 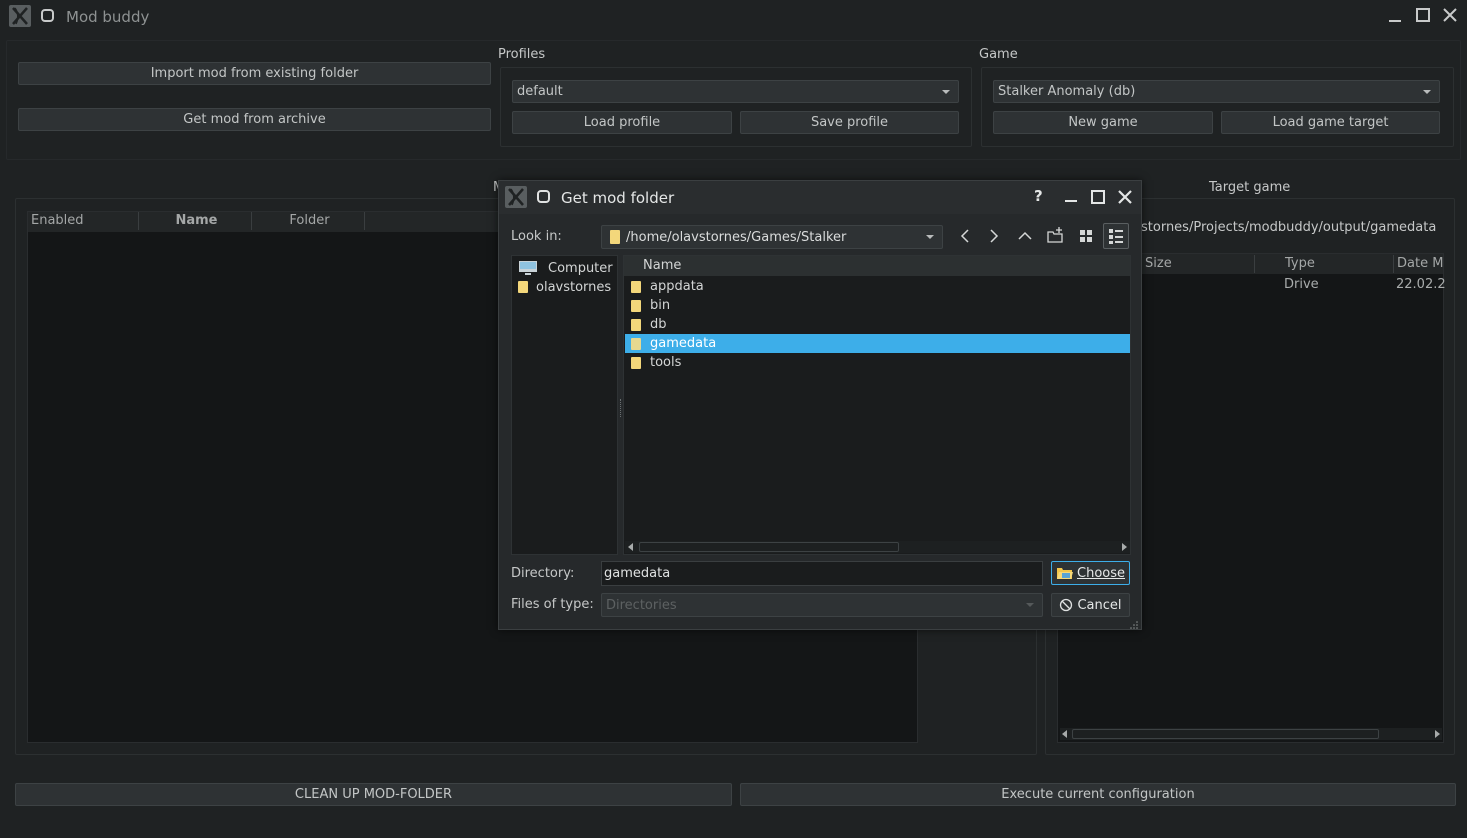 I want to click on game-select: Stalker Anomaly (db), so click(x=1216, y=91).